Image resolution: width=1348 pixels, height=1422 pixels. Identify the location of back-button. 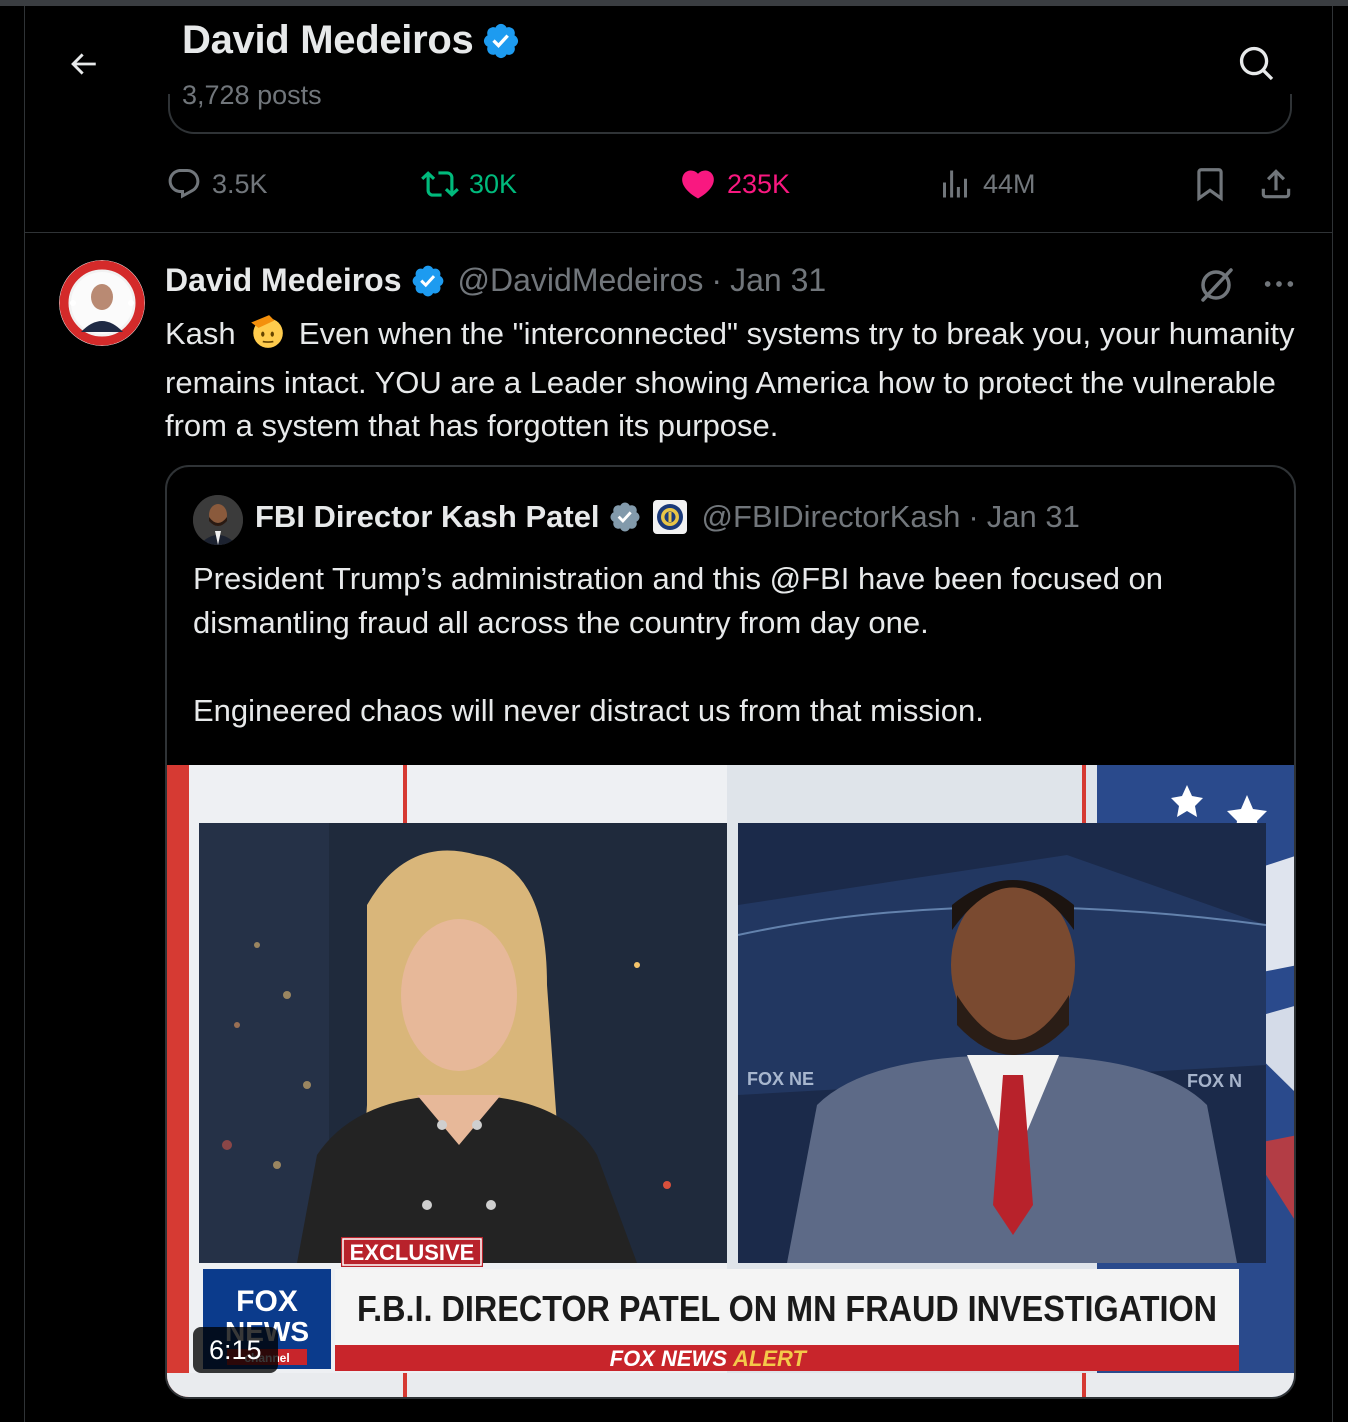
(83, 64).